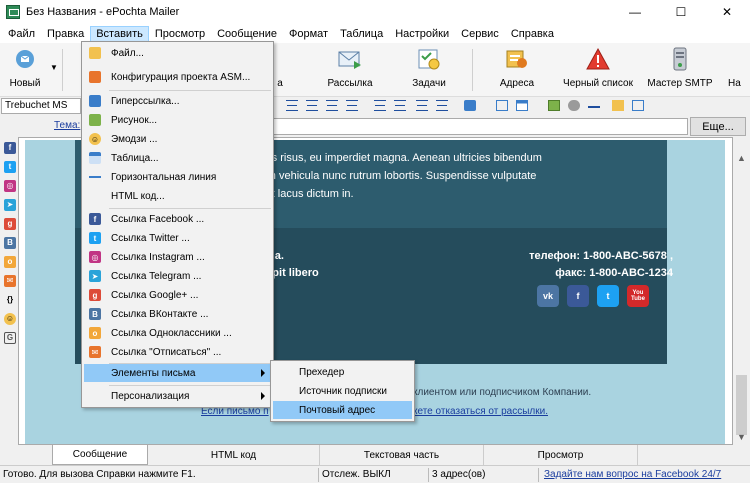 The width and height of the screenshot is (750, 483). Describe the element at coordinates (10, 319) in the screenshot. I see `emoji-icon: ☺` at that location.